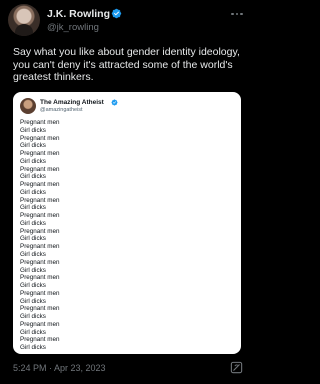 This screenshot has height=384, width=320. Describe the element at coordinates (78, 14) in the screenshot. I see `author-display-name: J.K. Rowling` at that location.